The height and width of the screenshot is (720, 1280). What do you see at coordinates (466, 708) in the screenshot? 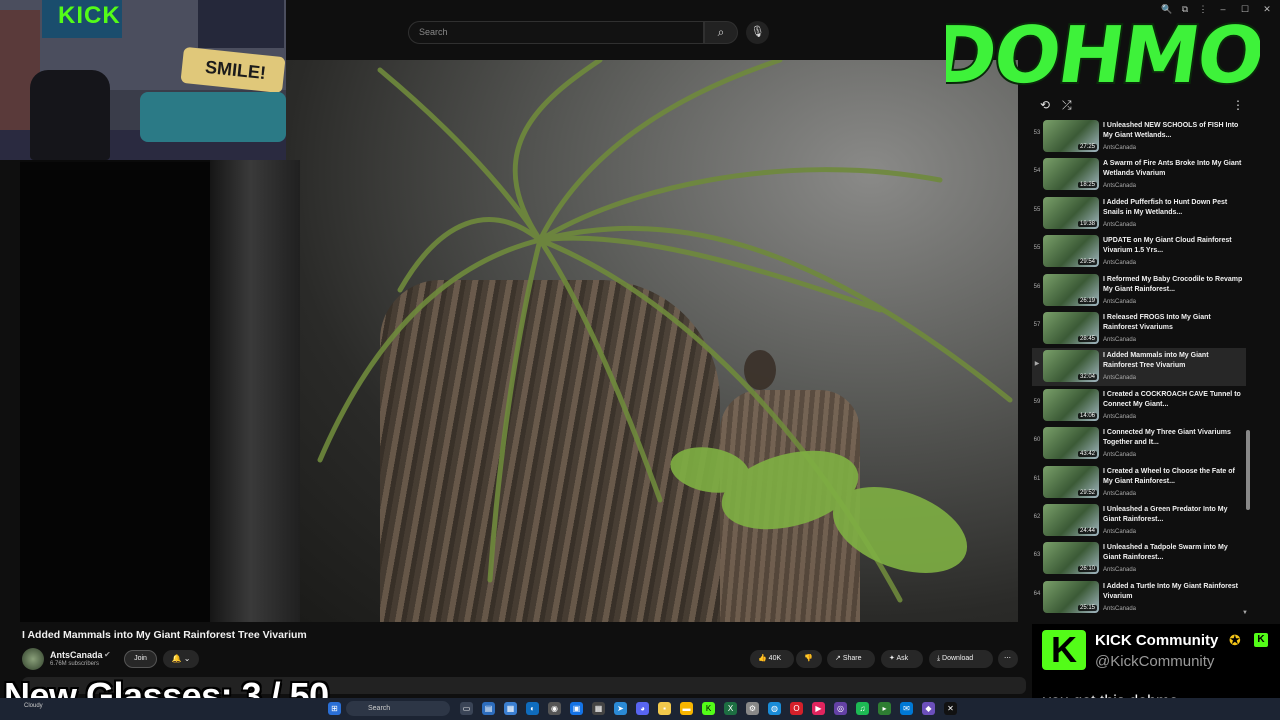
I see `task-view-icon: ▭` at bounding box center [466, 708].